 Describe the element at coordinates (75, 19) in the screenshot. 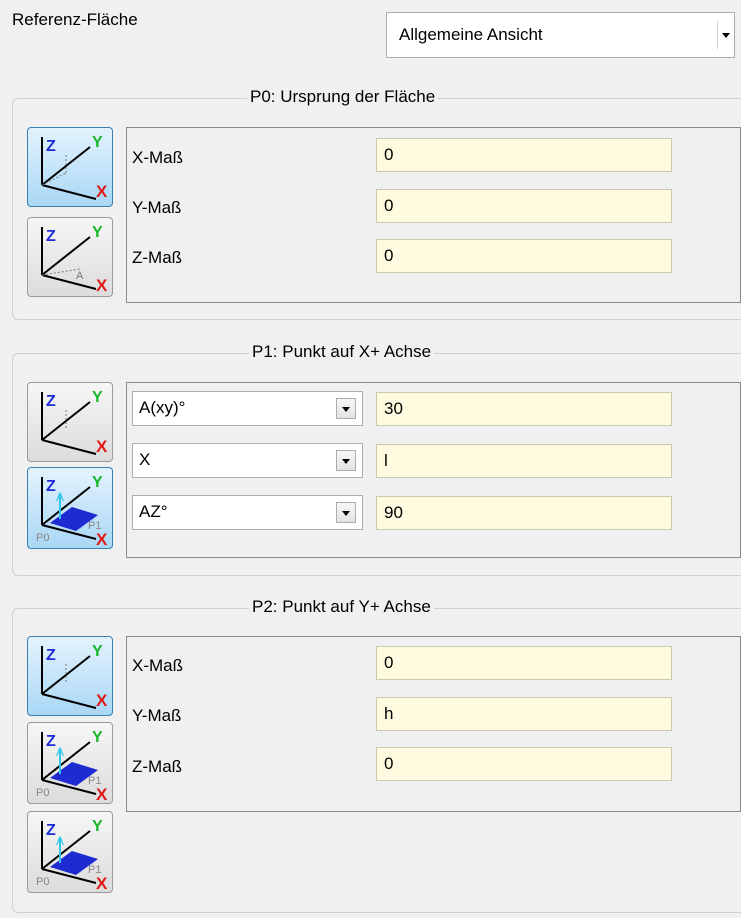

I see `reference-plane-label: Referenz-Fläche` at that location.